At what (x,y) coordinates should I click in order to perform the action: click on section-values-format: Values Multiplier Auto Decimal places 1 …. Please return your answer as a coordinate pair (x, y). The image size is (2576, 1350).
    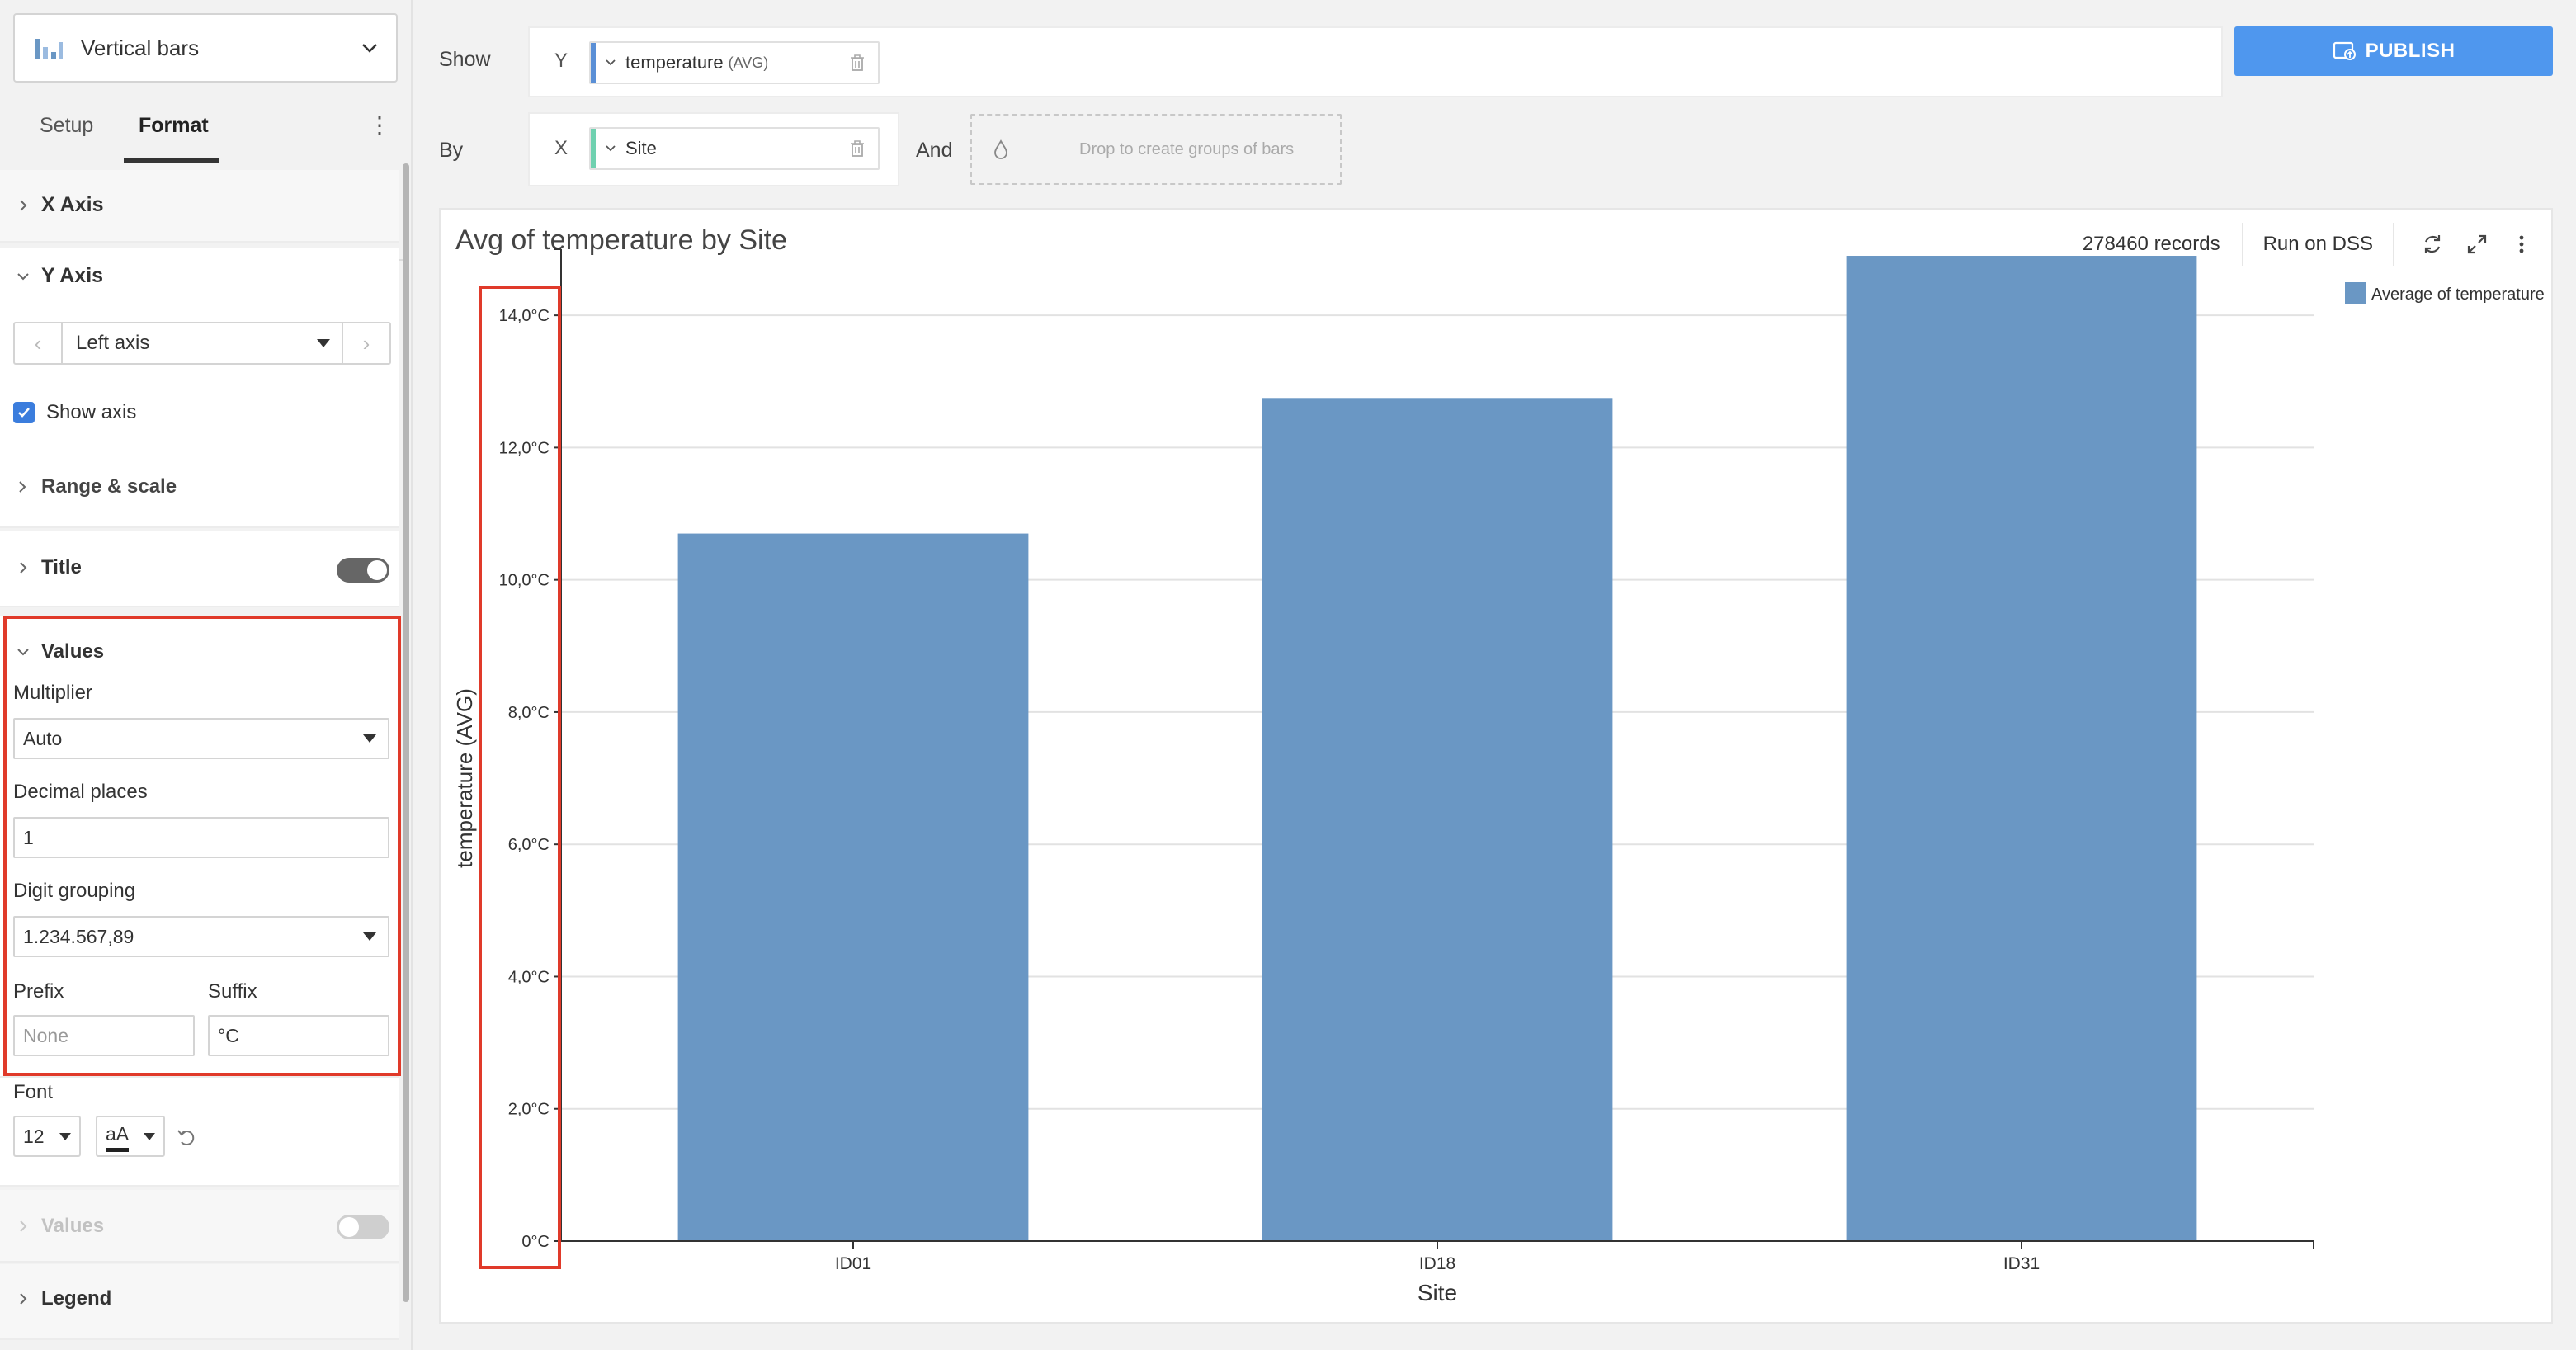
    Looking at the image, I should click on (200, 847).